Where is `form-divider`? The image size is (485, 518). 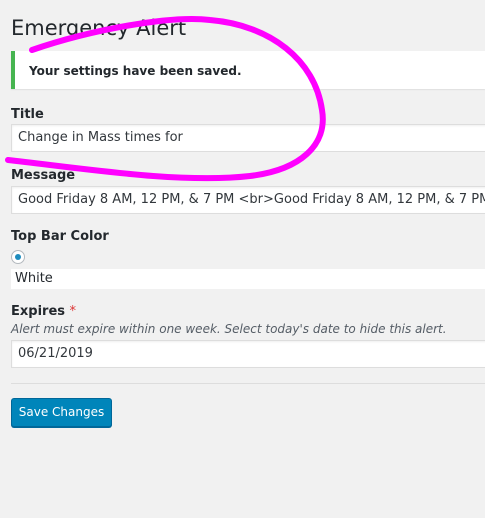 form-divider is located at coordinates (248, 383).